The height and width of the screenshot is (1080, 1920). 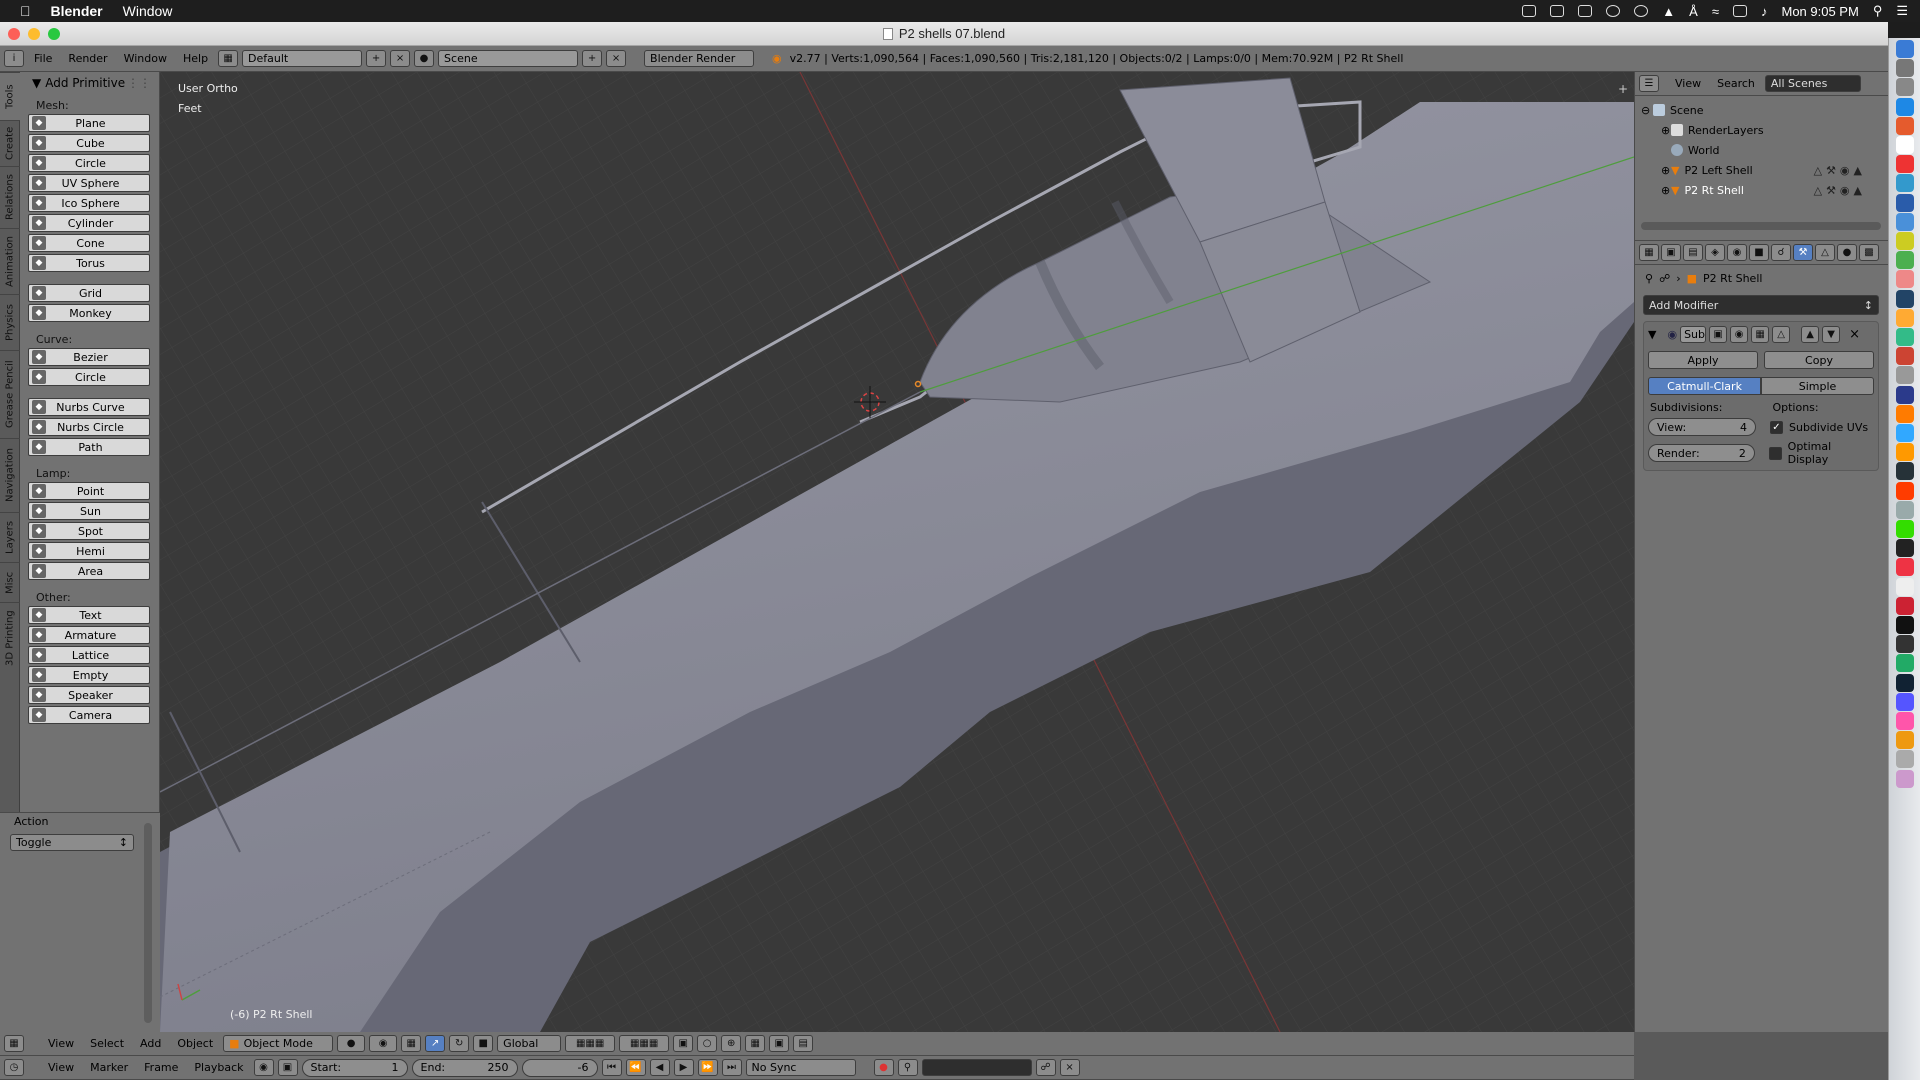 I want to click on catmull-clark-button: Catmull-Clark, so click(x=1704, y=386).